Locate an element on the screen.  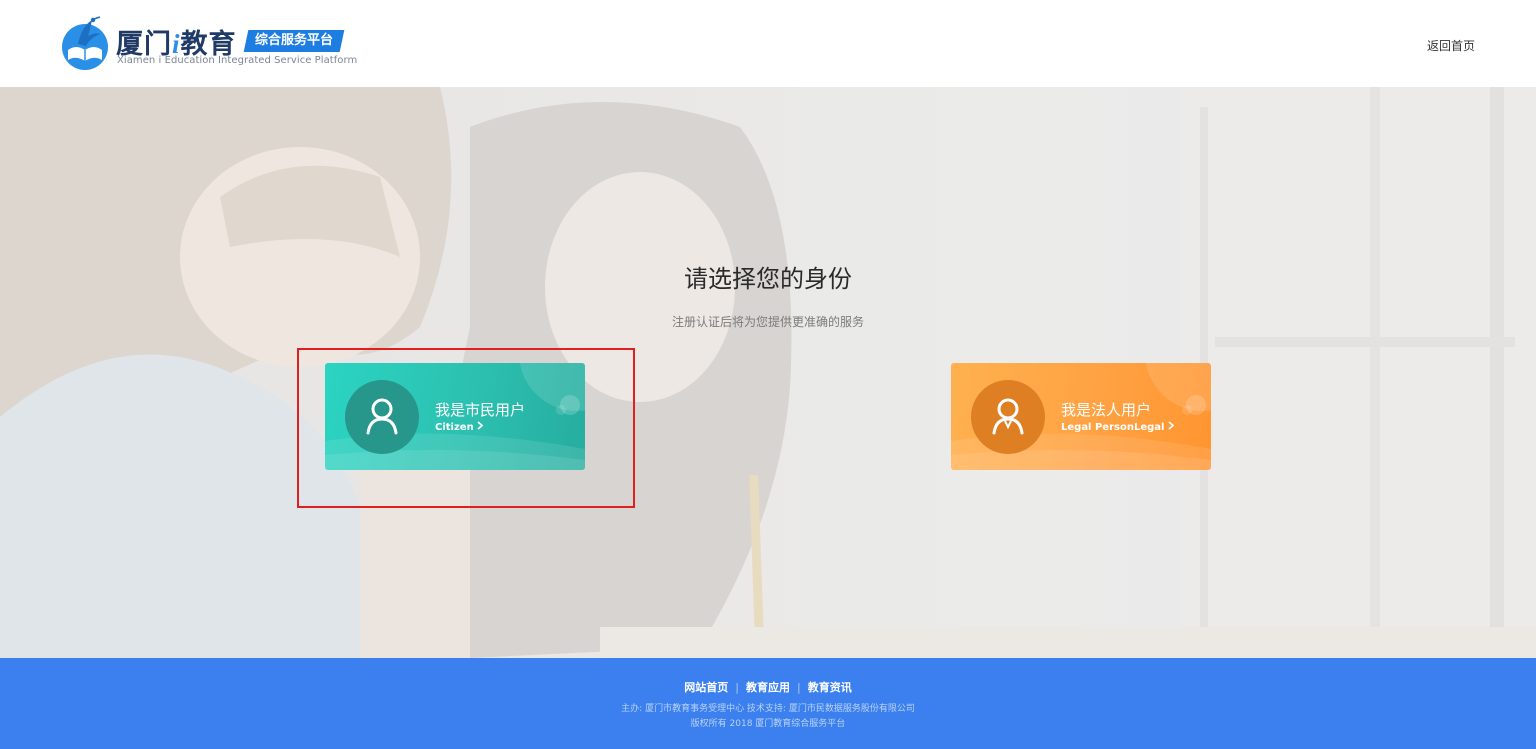
page-title: 请选择您的身份 is located at coordinates (768, 279).